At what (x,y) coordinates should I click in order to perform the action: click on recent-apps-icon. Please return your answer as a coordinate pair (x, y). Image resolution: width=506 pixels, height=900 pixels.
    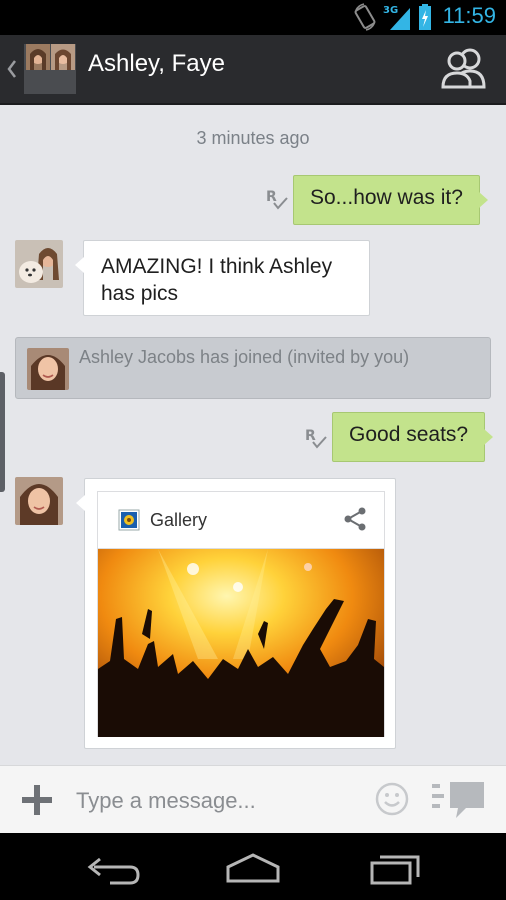
    Looking at the image, I should click on (395, 867).